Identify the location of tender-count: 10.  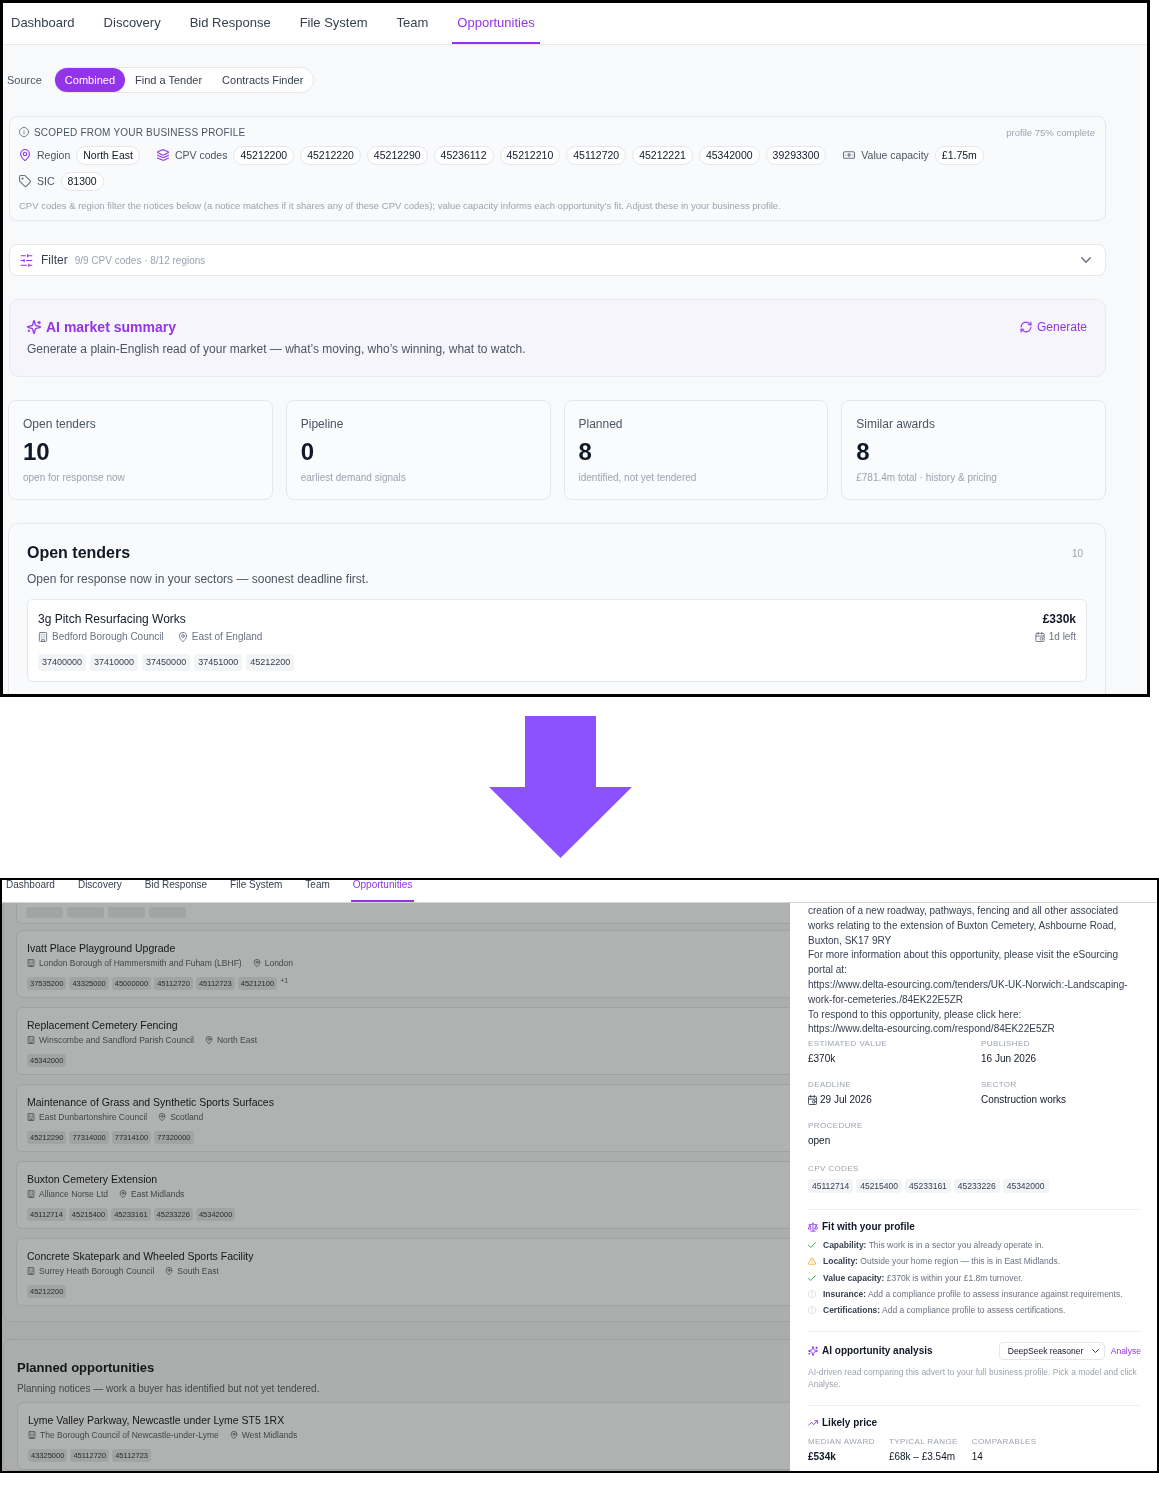
(1077, 553).